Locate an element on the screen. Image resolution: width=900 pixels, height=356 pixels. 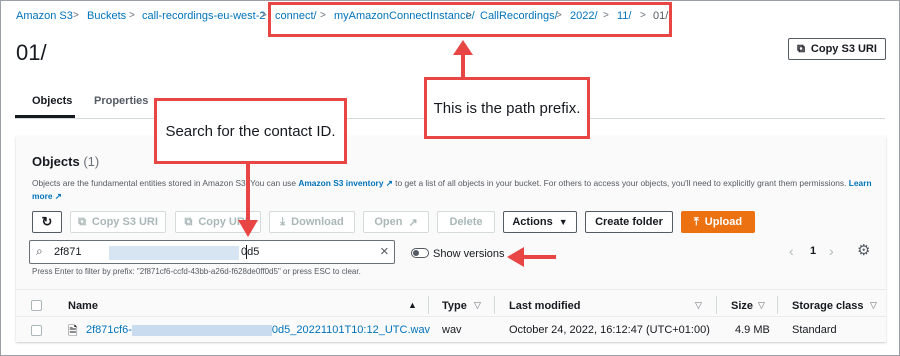
arrow-head-left is located at coordinates (515, 257).